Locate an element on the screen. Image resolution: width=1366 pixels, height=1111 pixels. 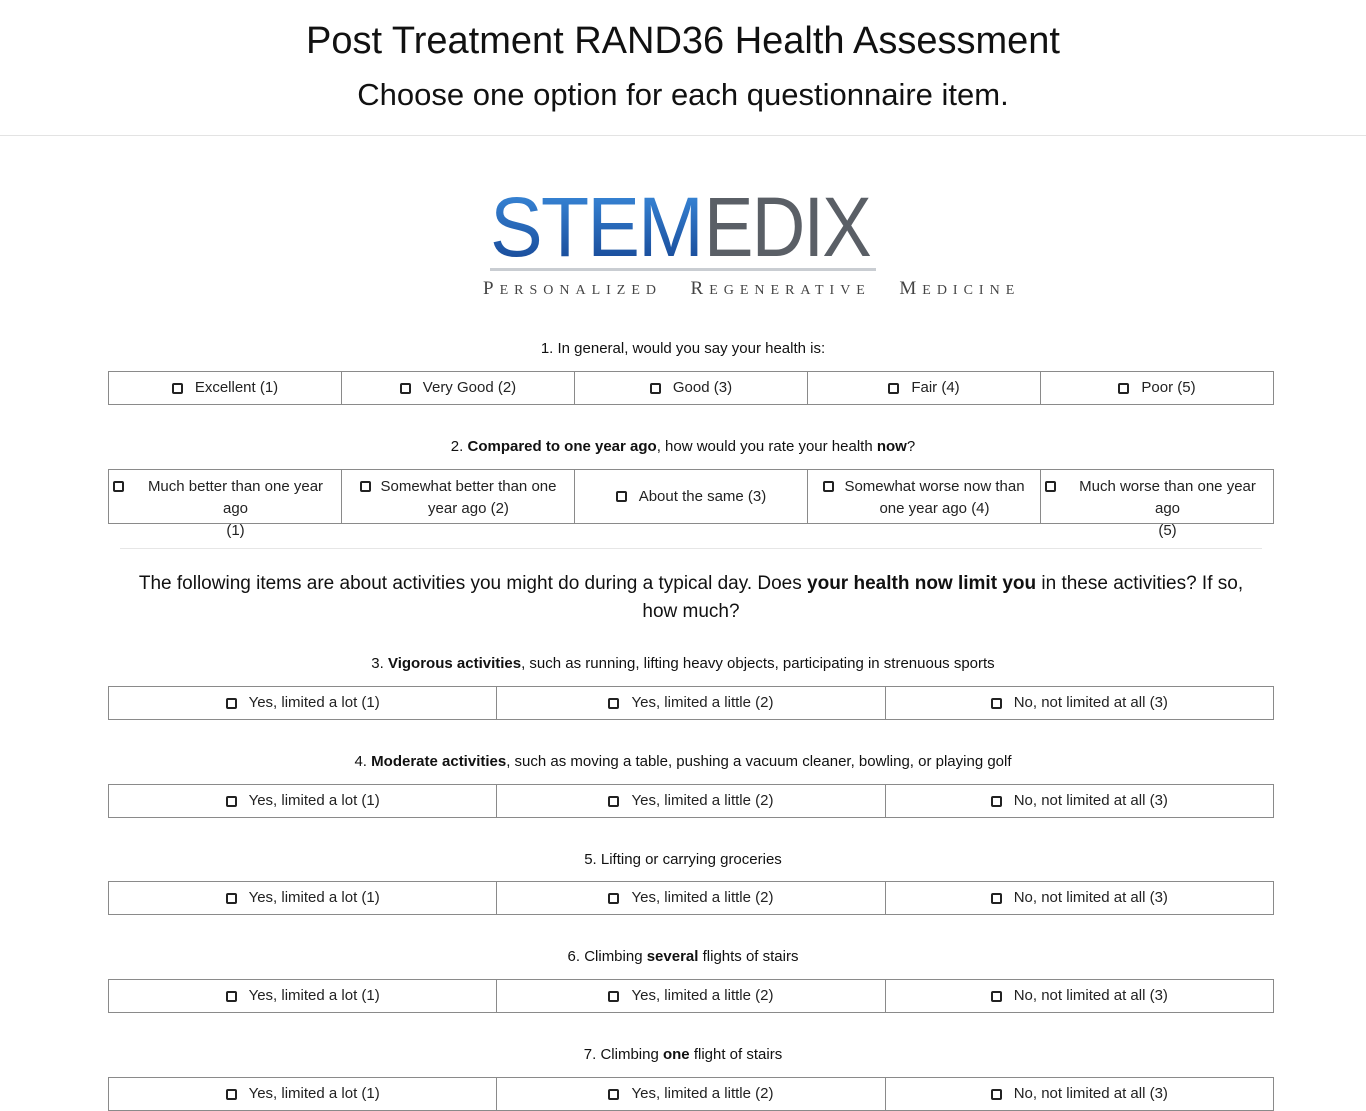
q1-option-excellent: Excellent (1) is located at coordinates (225, 388).